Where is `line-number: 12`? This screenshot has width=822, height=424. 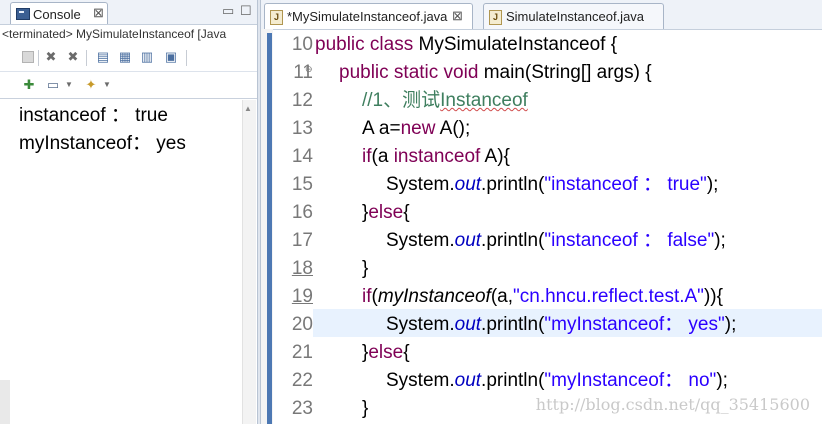
line-number: 12 is located at coordinates (302, 100).